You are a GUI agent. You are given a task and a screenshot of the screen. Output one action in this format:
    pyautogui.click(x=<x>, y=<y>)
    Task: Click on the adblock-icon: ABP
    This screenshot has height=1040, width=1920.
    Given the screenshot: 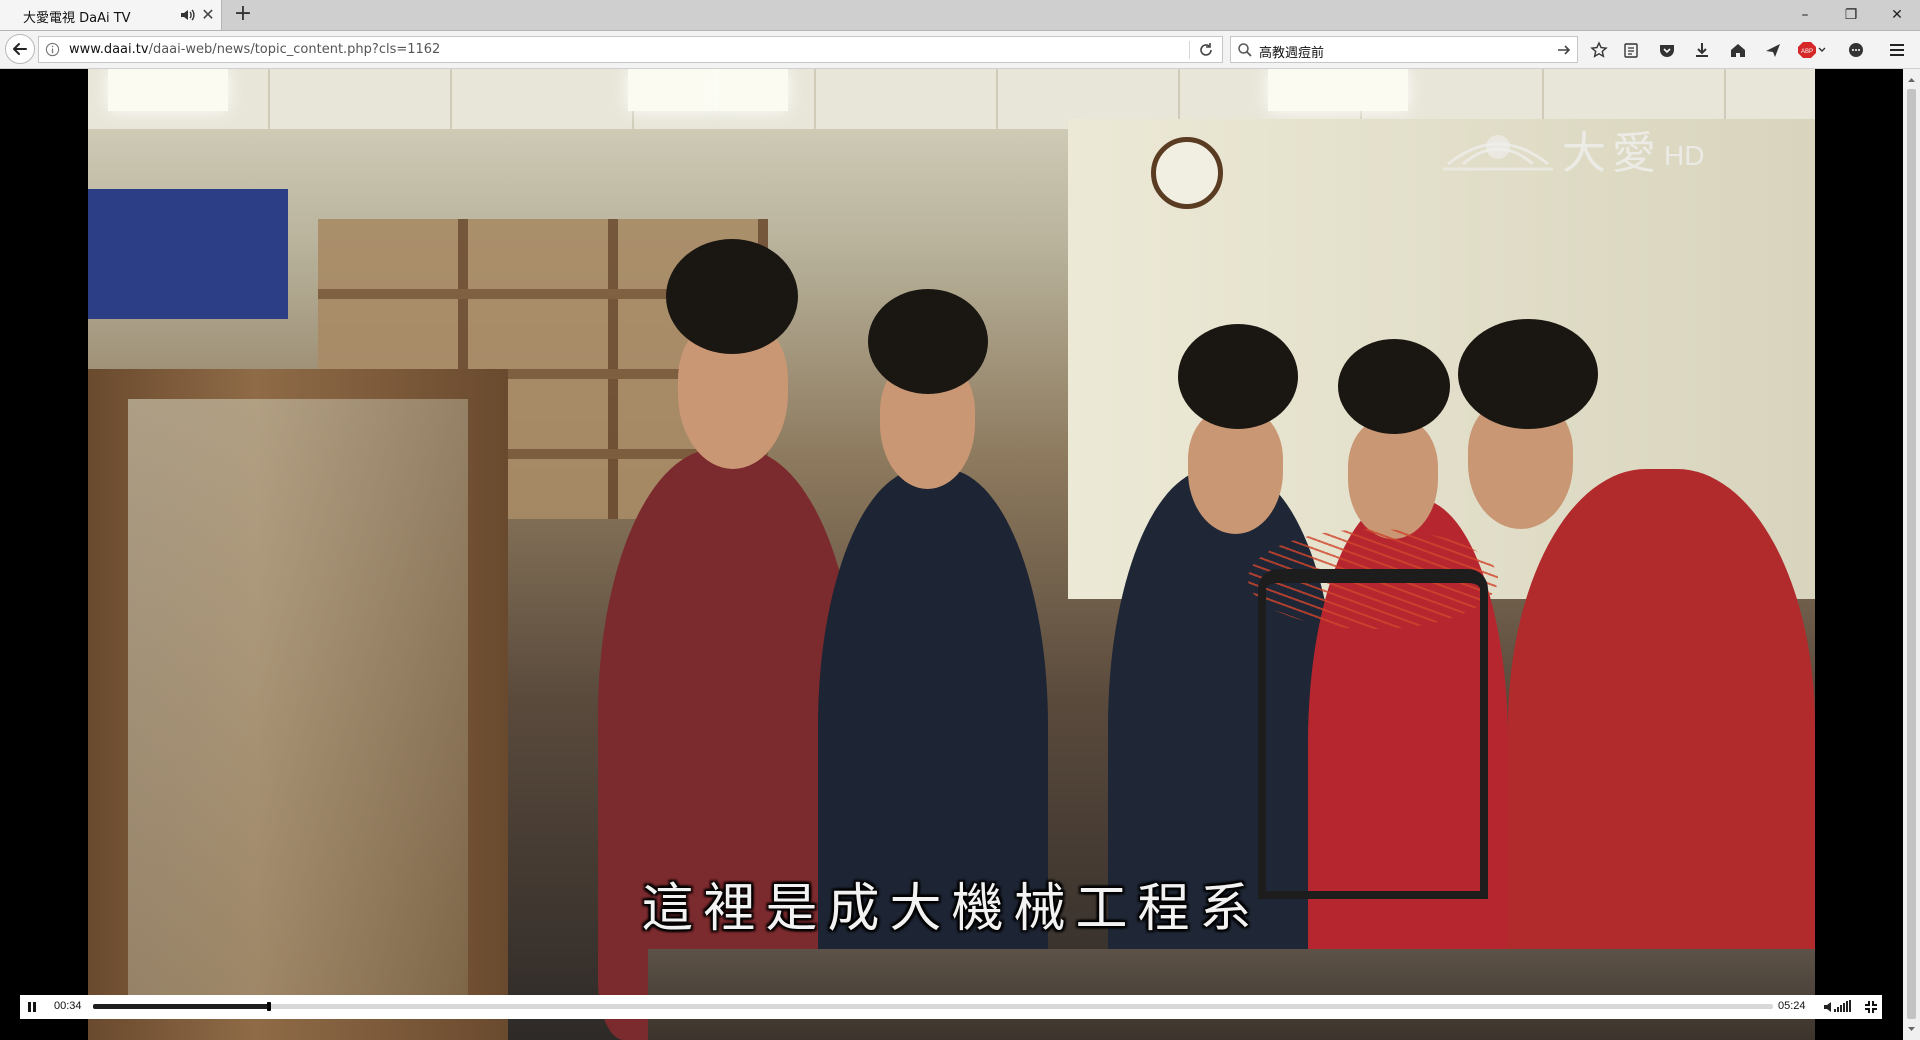 What is the action you would take?
    pyautogui.click(x=1813, y=50)
    